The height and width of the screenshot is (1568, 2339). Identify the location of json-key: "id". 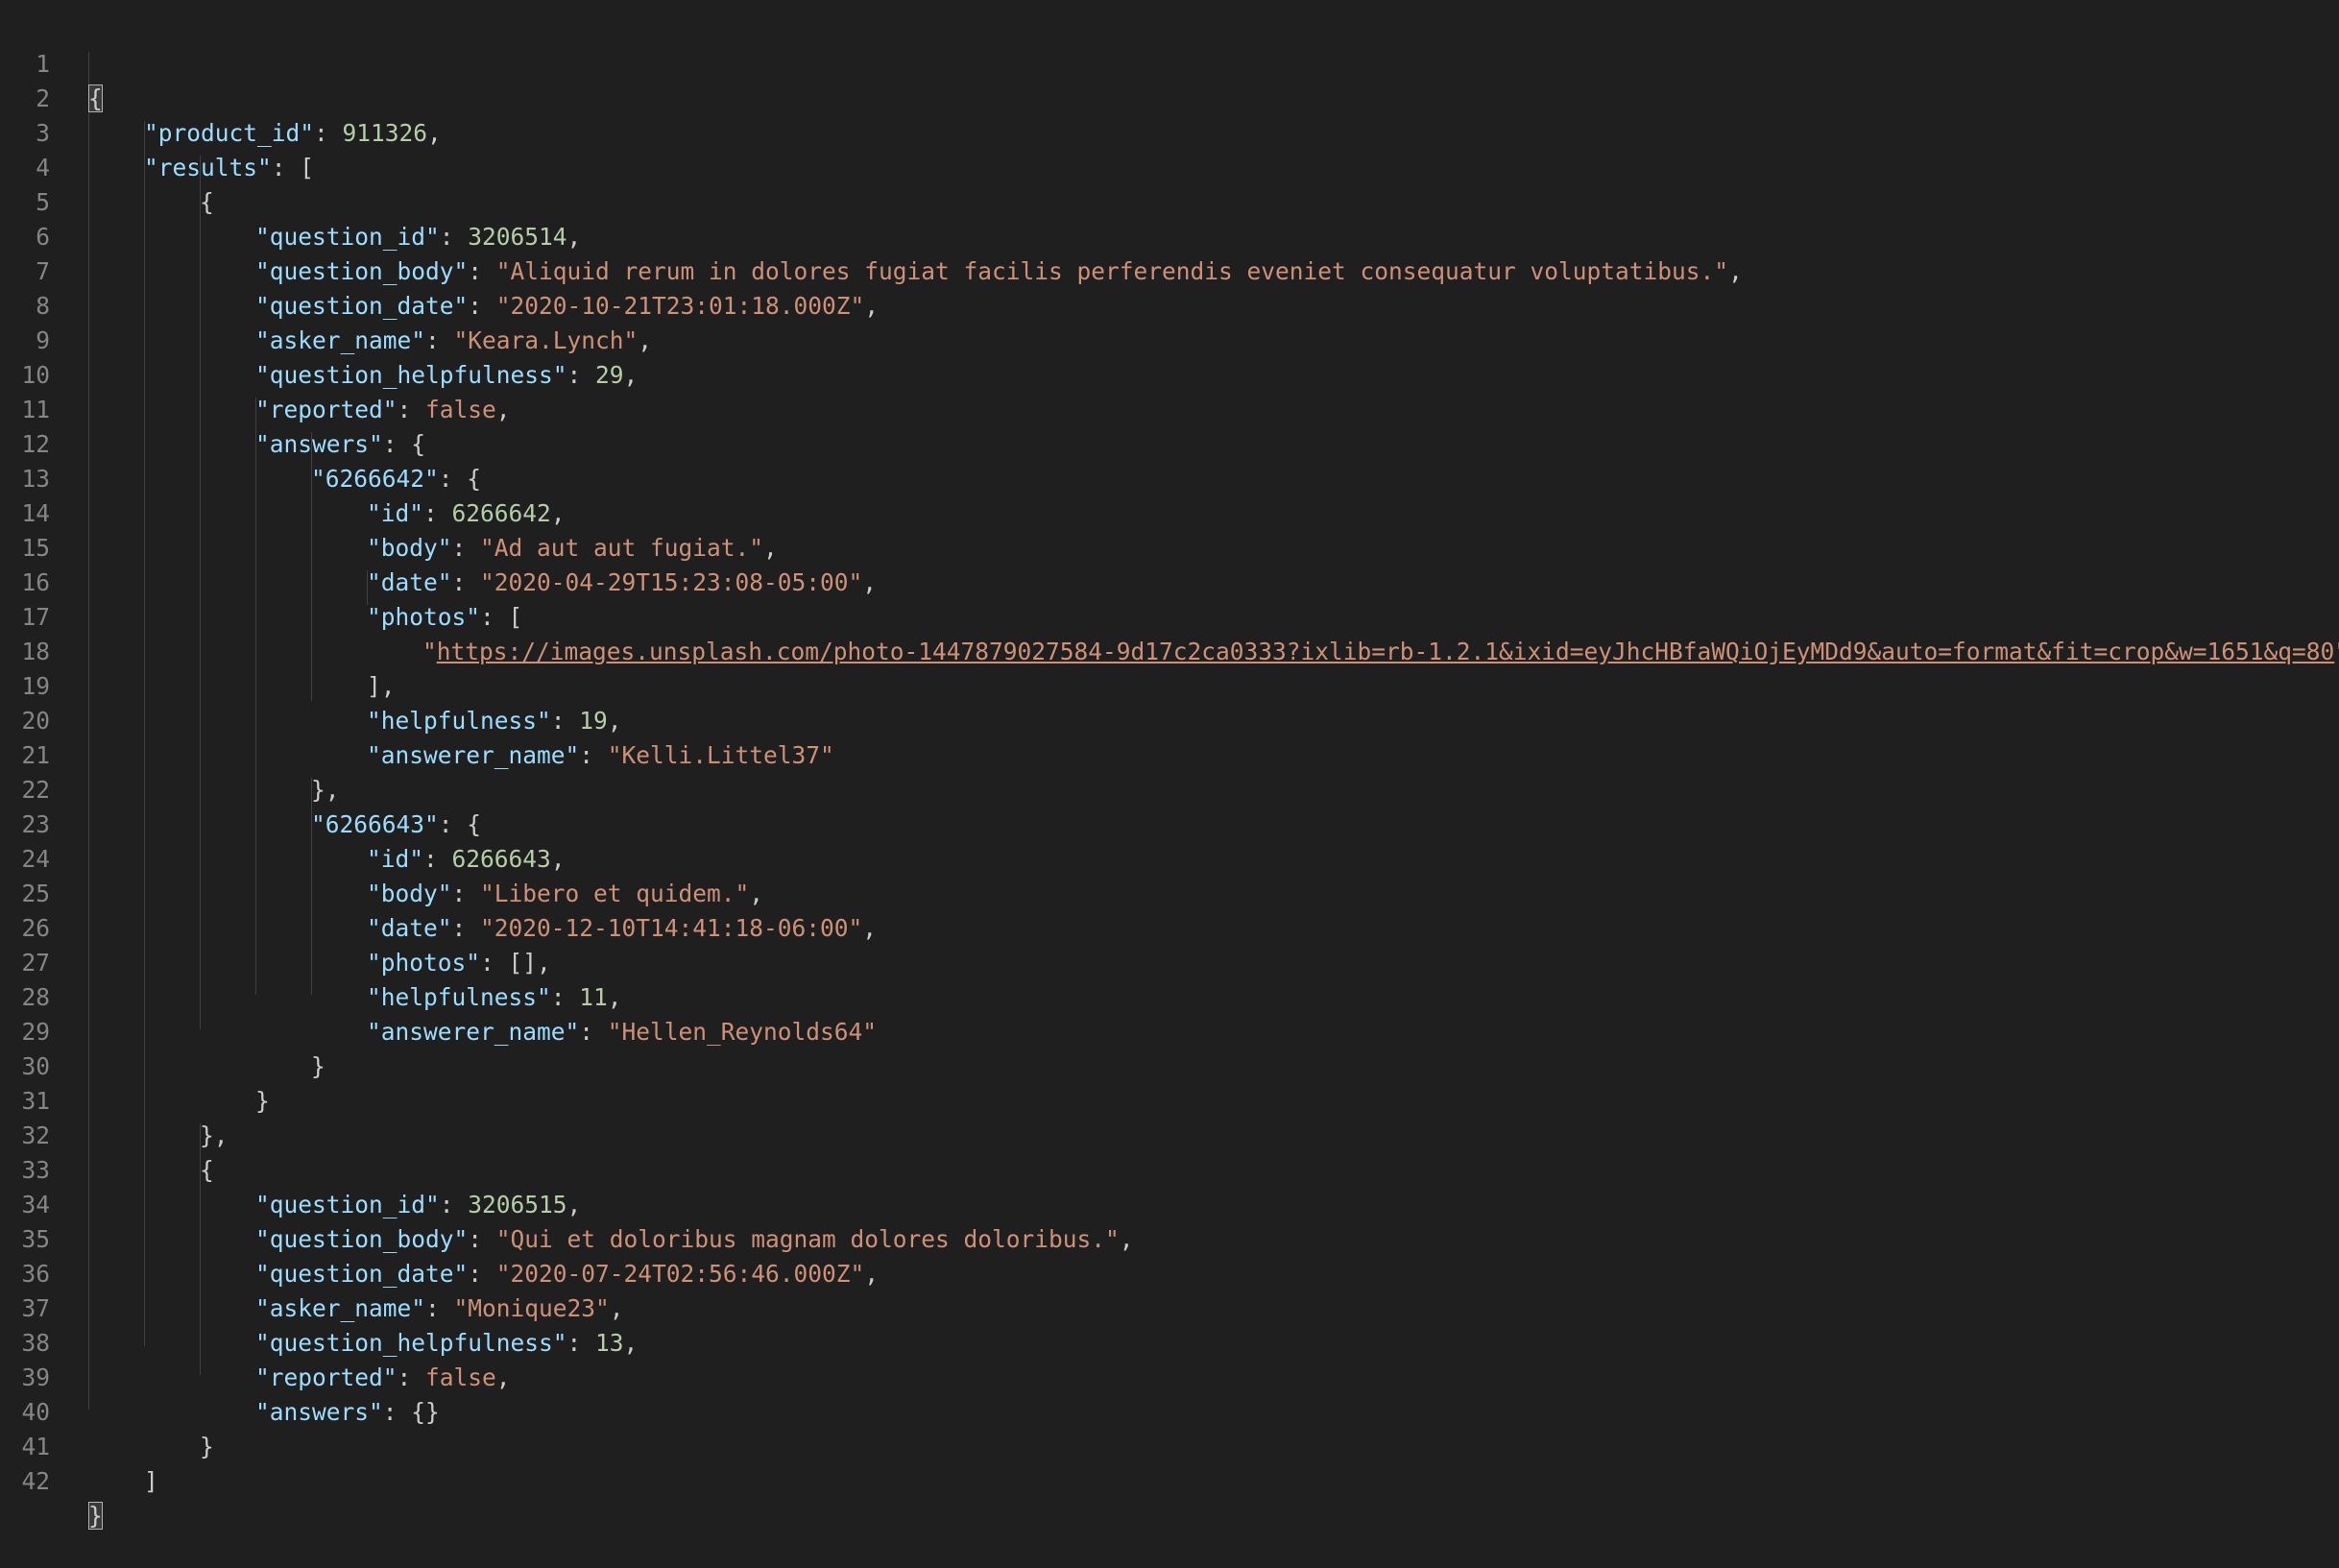
(395, 859).